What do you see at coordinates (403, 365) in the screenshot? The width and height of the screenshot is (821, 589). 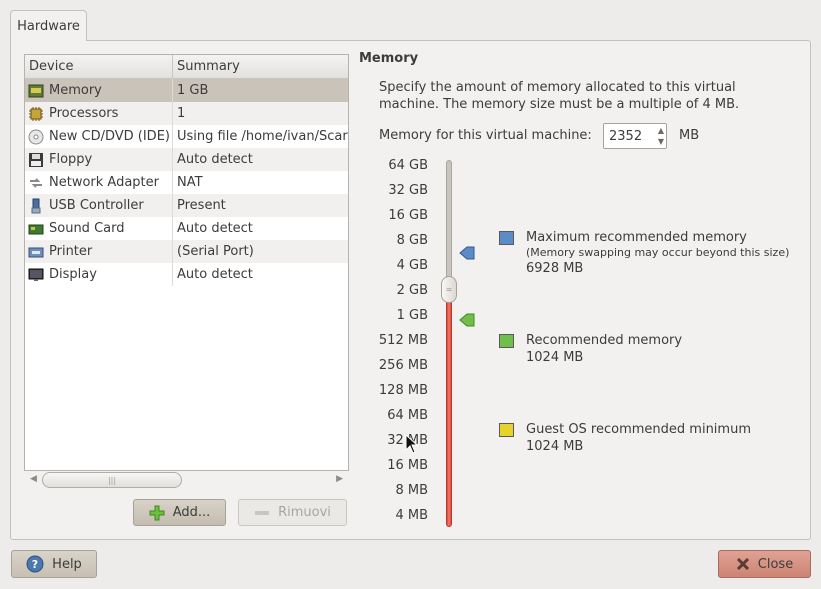 I see `scale-tick-label: 256 MB` at bounding box center [403, 365].